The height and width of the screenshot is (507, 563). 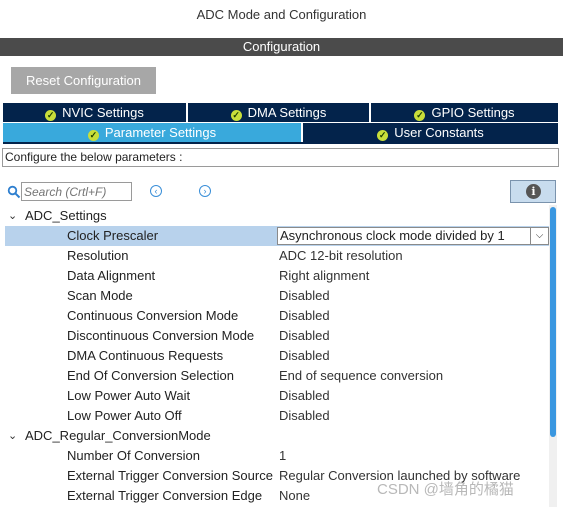 I want to click on param-row-low-power-auto-off: Low Power Auto Off Disabled, so click(x=277, y=416).